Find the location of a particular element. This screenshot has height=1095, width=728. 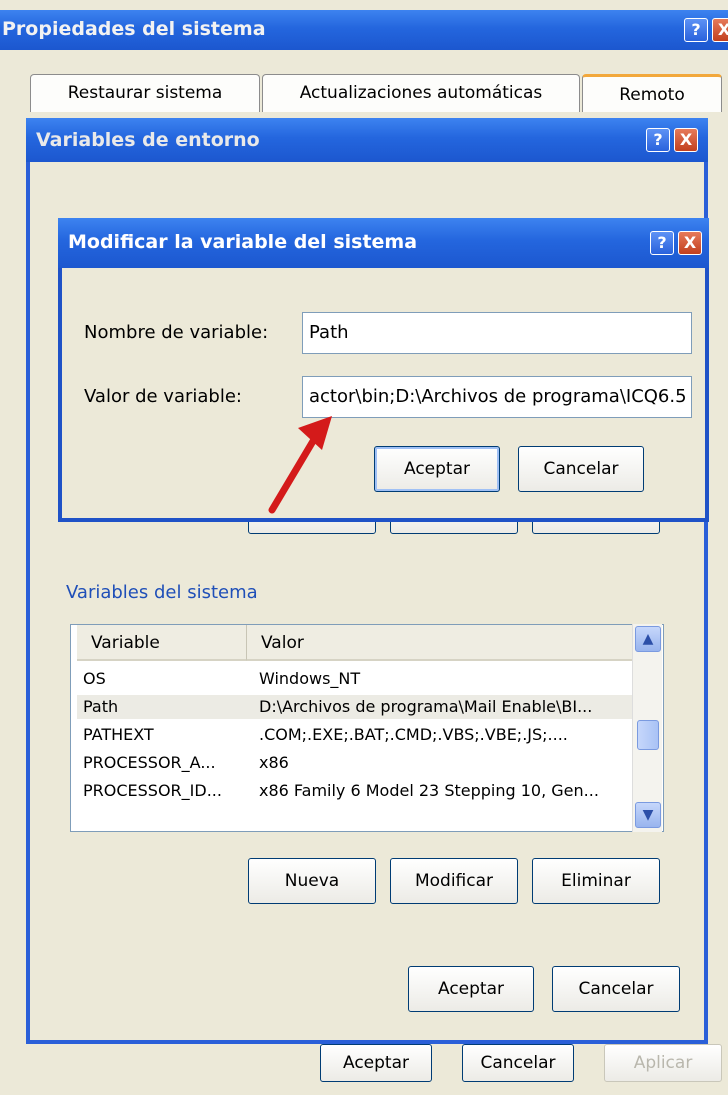

outer-cancel-button: Cancelar is located at coordinates (518, 1063).